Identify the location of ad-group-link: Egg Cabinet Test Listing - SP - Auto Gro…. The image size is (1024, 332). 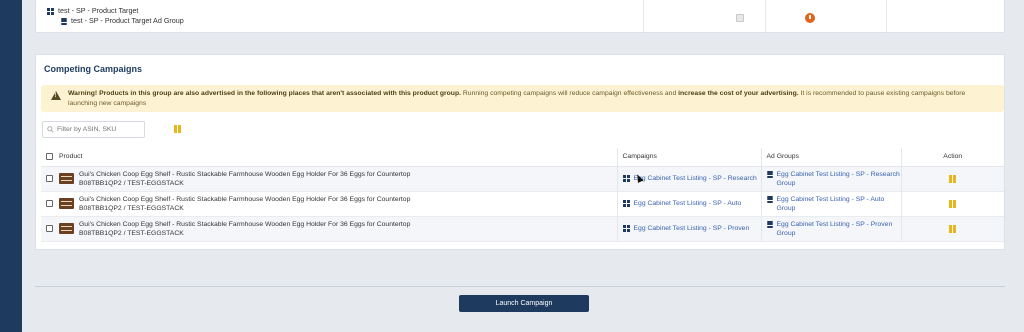
(833, 204).